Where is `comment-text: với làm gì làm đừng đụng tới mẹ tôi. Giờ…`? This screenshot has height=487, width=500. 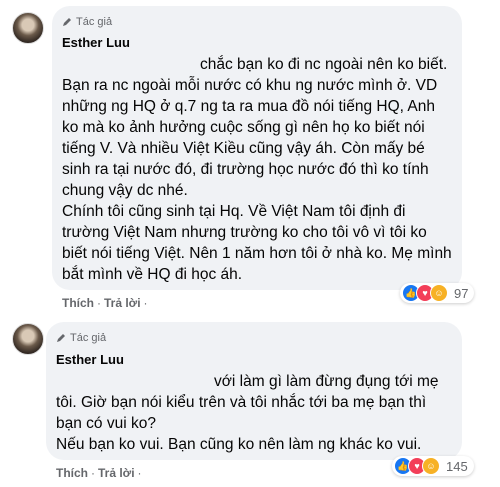
comment-text: với làm gì làm đừng đụng tới mẹ tôi. Giờ… is located at coordinates (256, 413).